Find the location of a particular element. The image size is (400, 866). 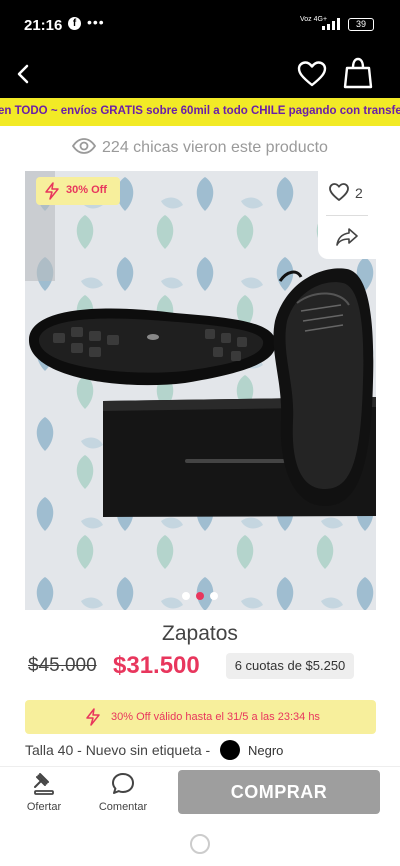

image-side-actions: 2 is located at coordinates (347, 215).